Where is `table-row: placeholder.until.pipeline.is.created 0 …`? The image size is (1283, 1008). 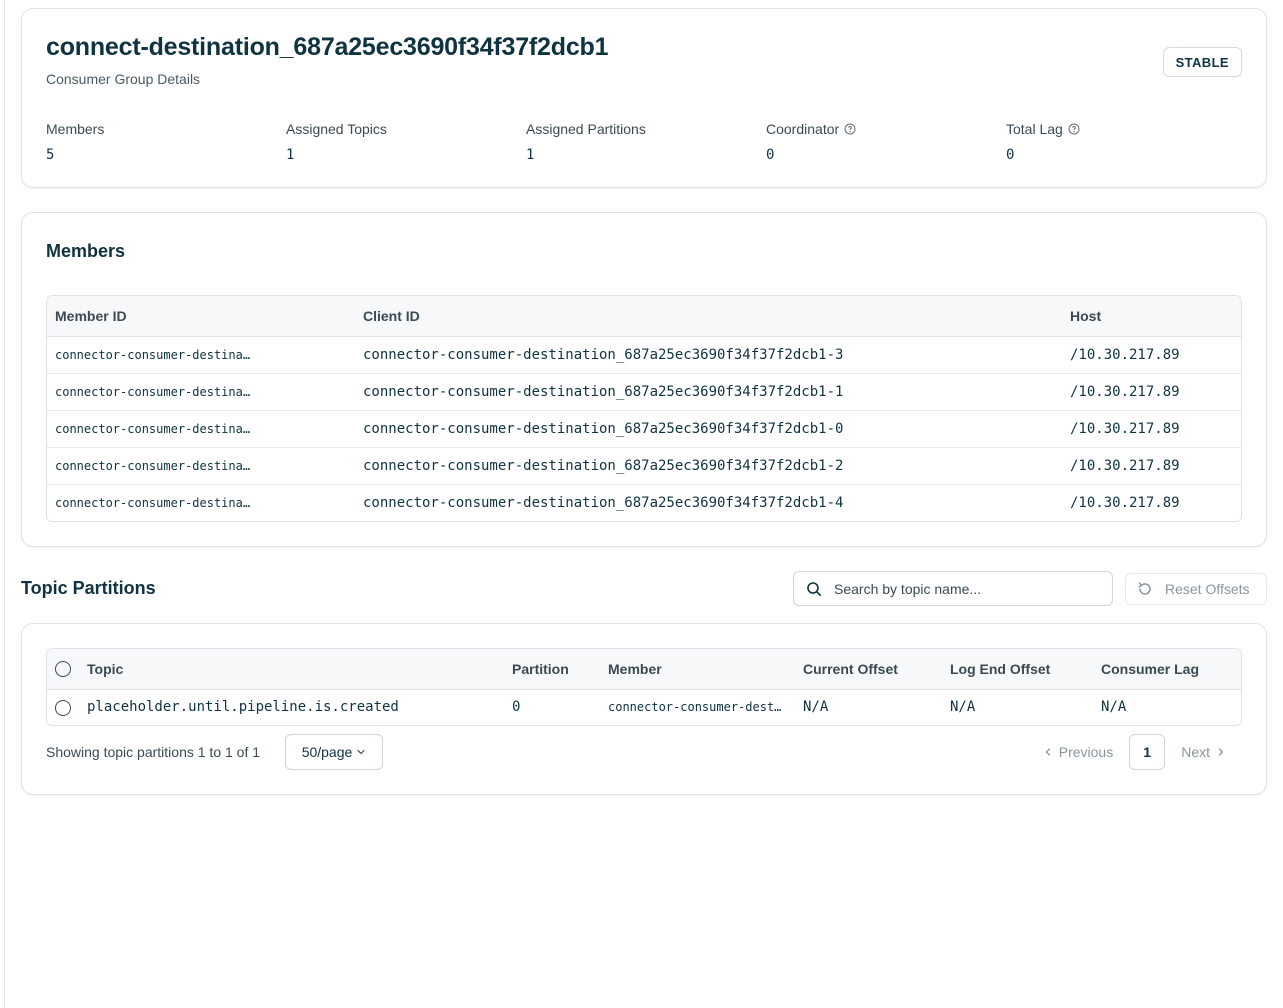 table-row: placeholder.until.pipeline.is.created 0 … is located at coordinates (644, 707).